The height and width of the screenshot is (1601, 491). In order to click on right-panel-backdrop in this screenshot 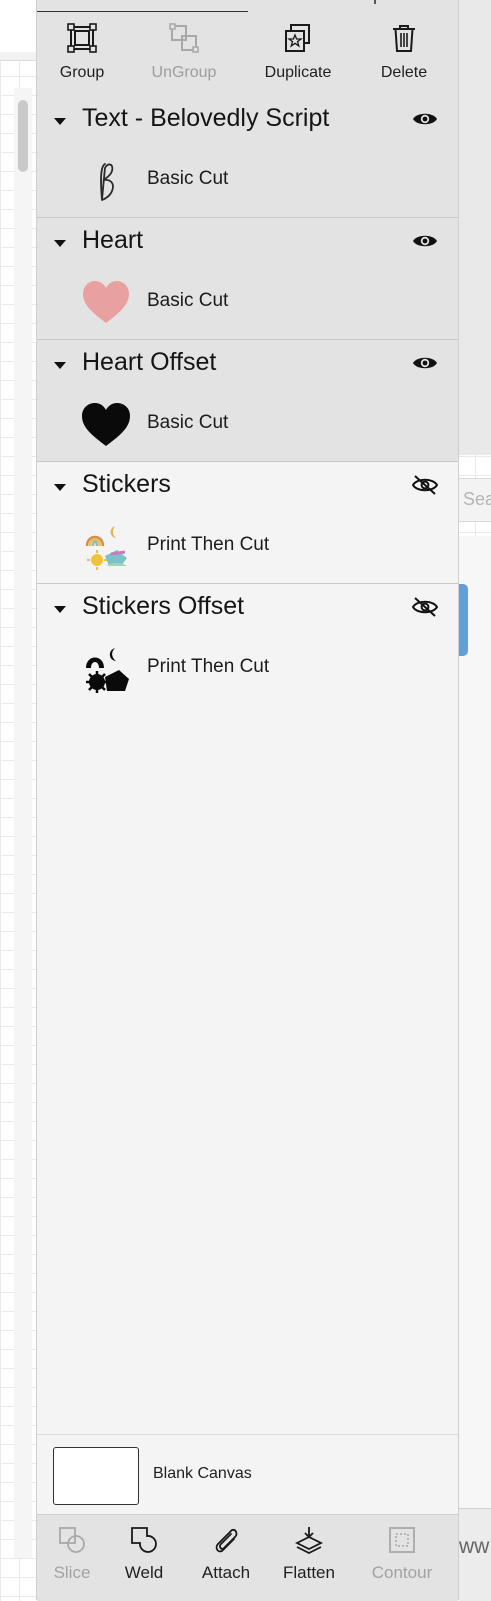, I will do `click(475, 227)`.